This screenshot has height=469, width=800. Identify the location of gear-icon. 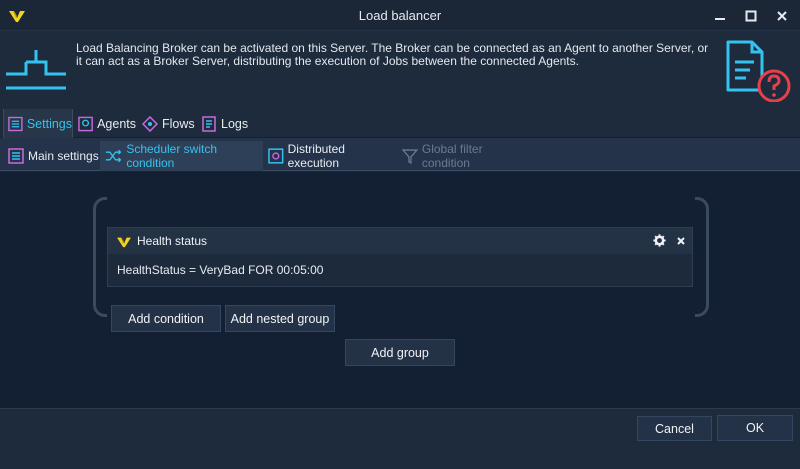
(659, 240).